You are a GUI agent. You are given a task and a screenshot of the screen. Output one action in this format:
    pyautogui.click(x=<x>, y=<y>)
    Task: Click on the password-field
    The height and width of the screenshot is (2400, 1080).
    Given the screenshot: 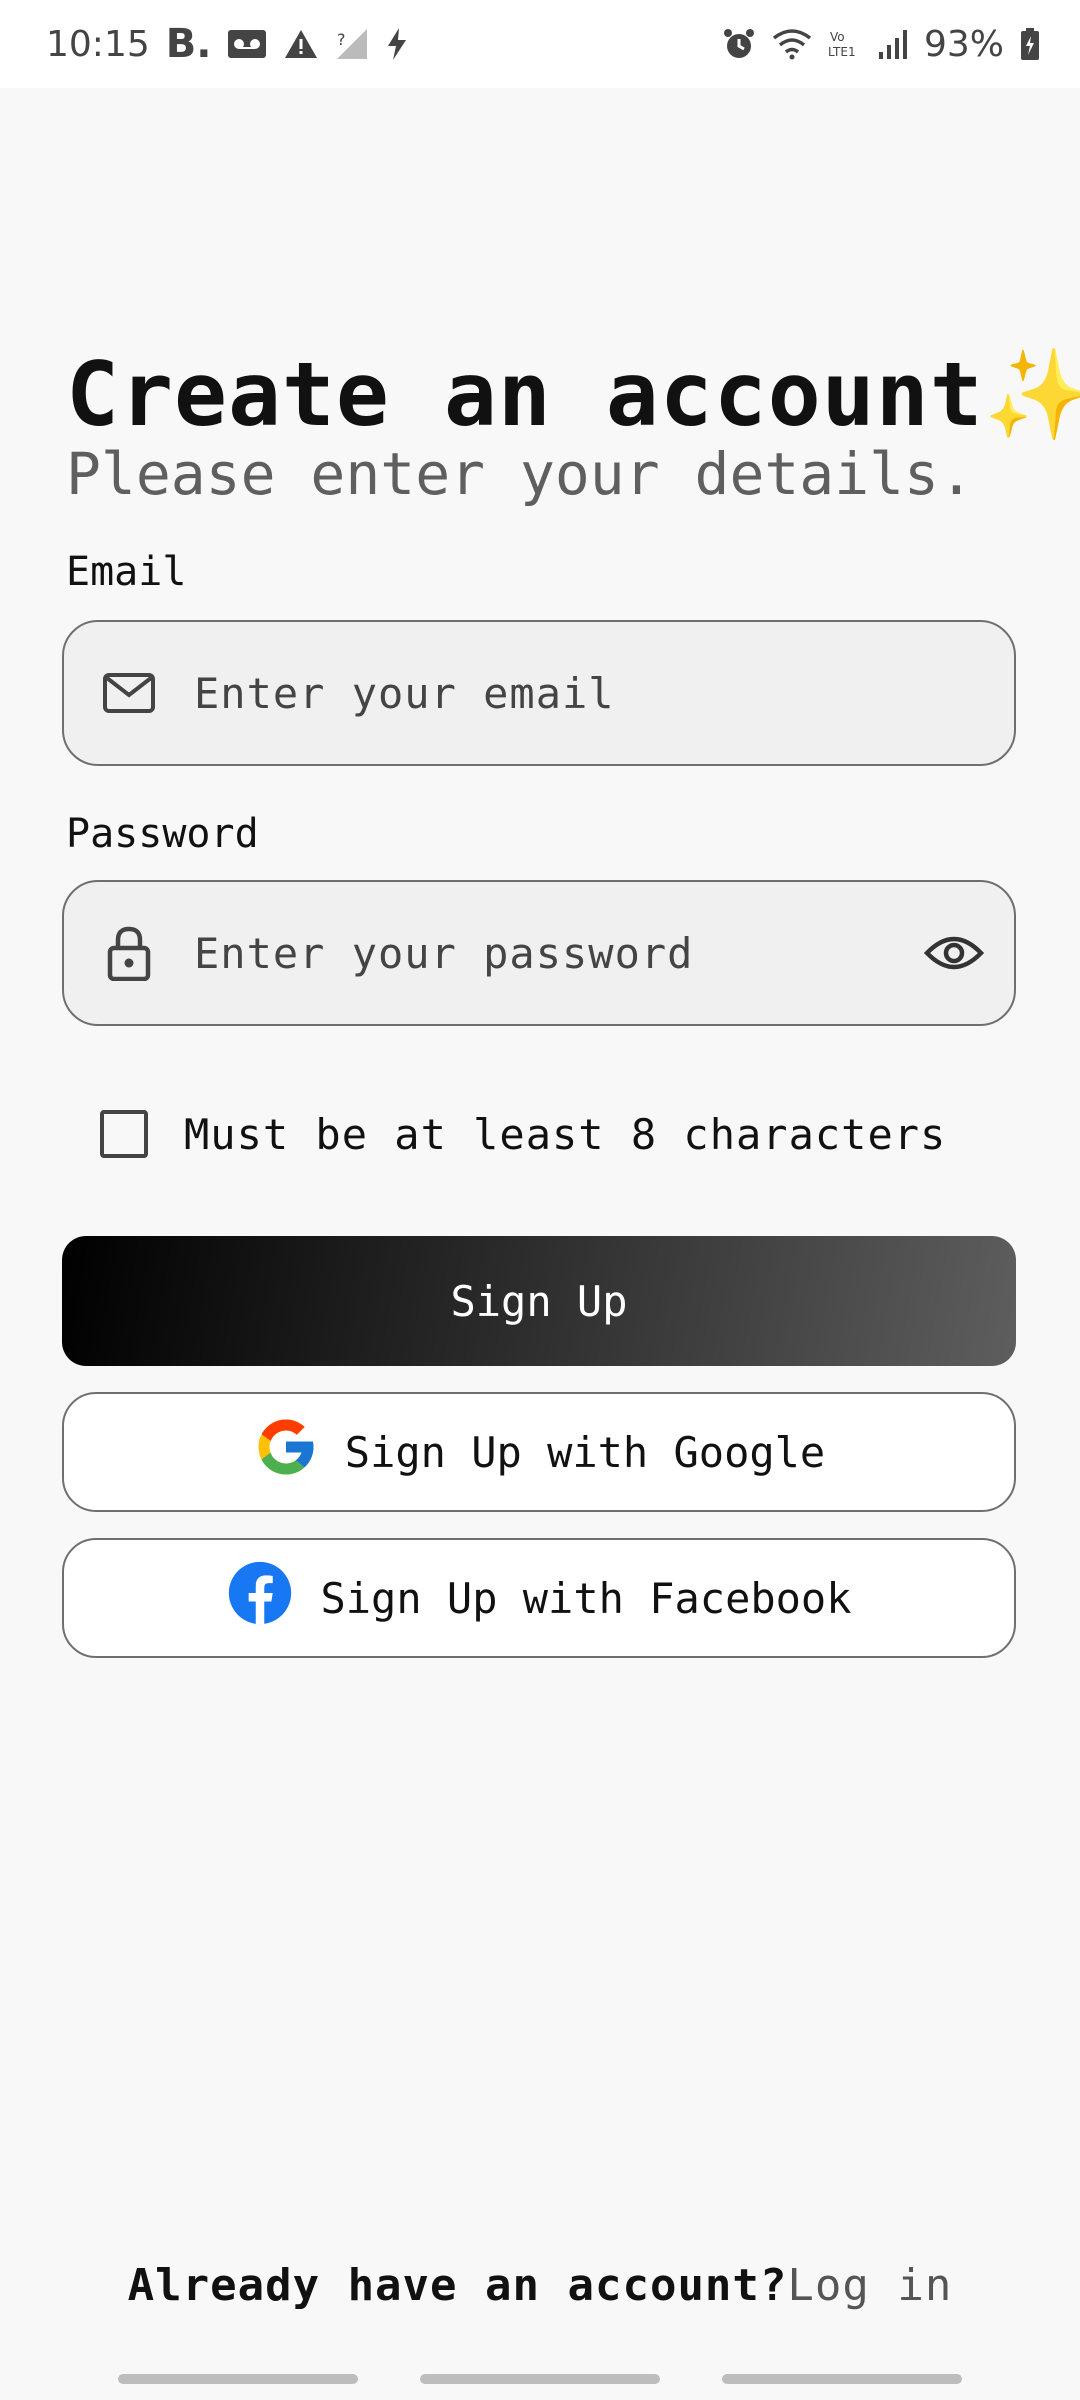 What is the action you would take?
    pyautogui.click(x=539, y=953)
    